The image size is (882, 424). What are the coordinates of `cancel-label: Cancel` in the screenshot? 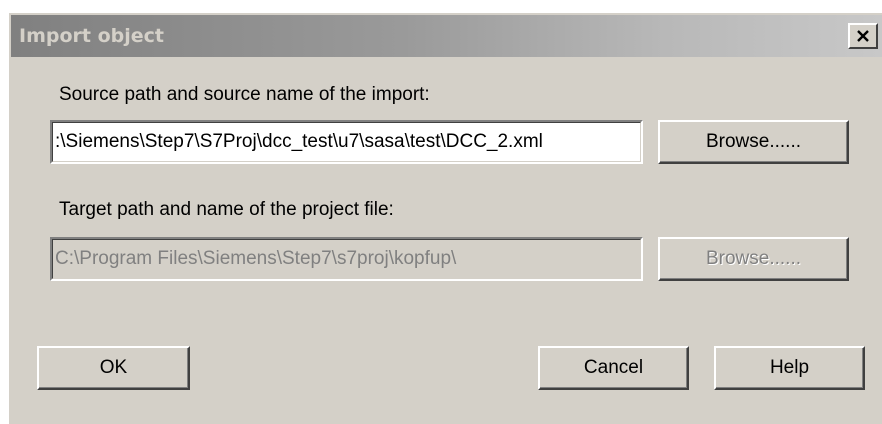 It's located at (613, 367).